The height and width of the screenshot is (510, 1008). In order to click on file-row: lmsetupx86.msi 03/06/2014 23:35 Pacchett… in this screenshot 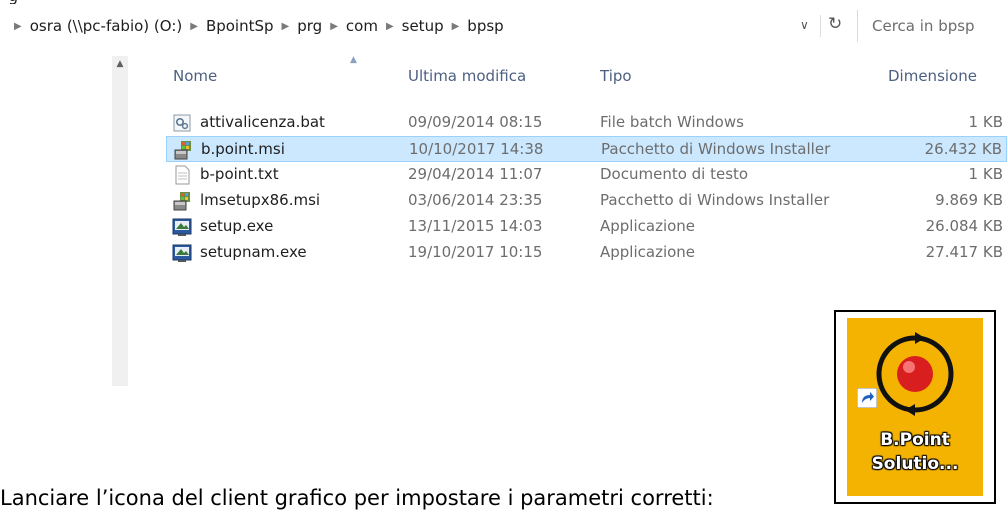, I will do `click(586, 201)`.